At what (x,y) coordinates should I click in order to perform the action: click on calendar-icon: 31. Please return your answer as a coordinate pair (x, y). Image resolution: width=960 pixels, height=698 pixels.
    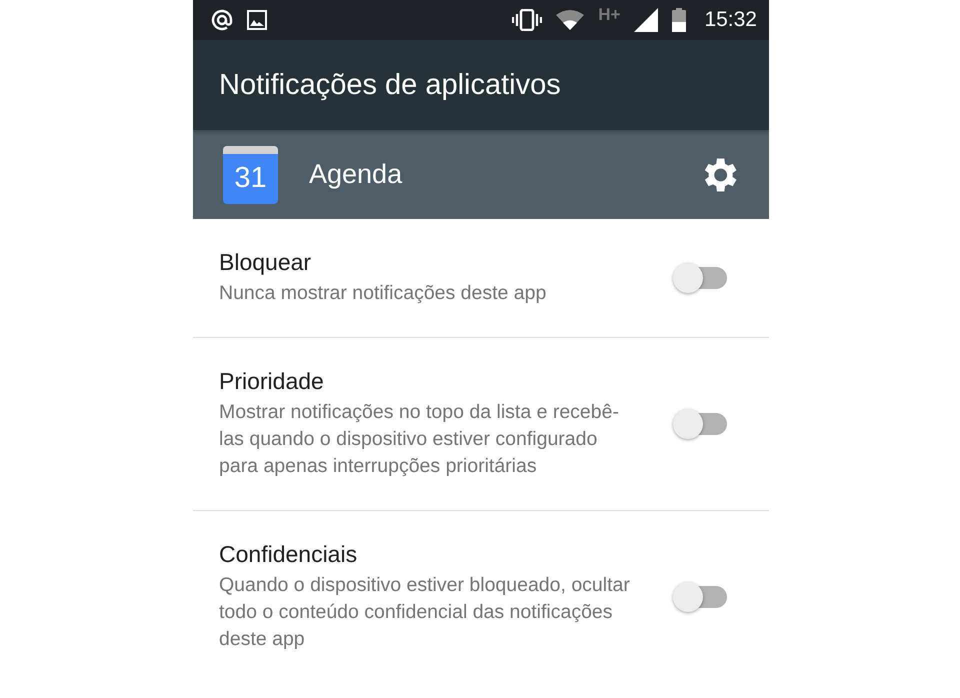
    Looking at the image, I should click on (250, 175).